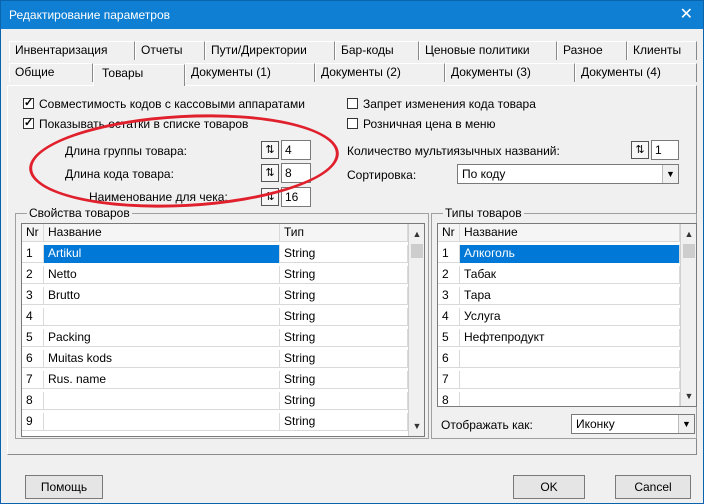 The width and height of the screenshot is (704, 504). What do you see at coordinates (568, 174) in the screenshot?
I see `sort-select: По коду ▼` at bounding box center [568, 174].